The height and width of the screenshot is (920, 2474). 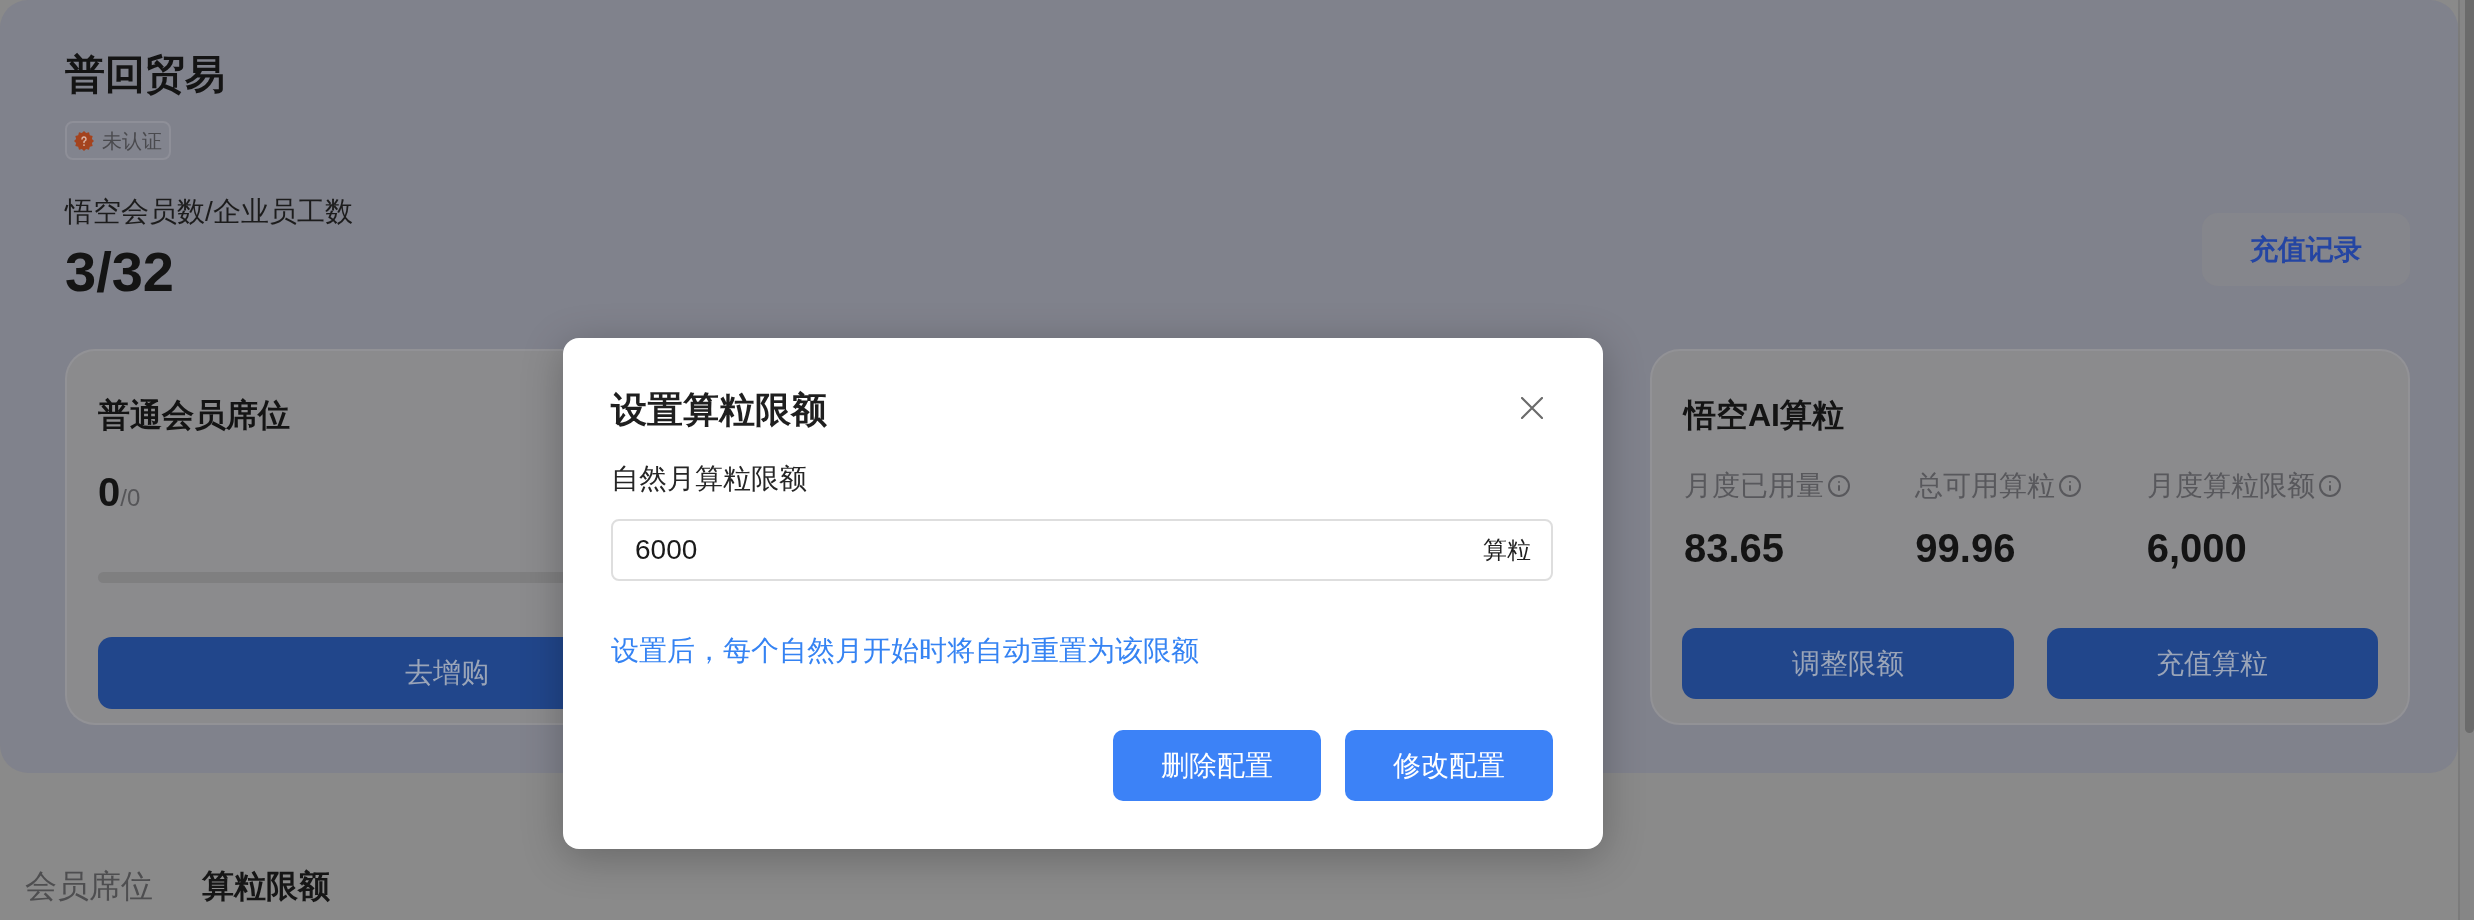 I want to click on compute-action-button: 充值算粒, so click(x=2212, y=663).